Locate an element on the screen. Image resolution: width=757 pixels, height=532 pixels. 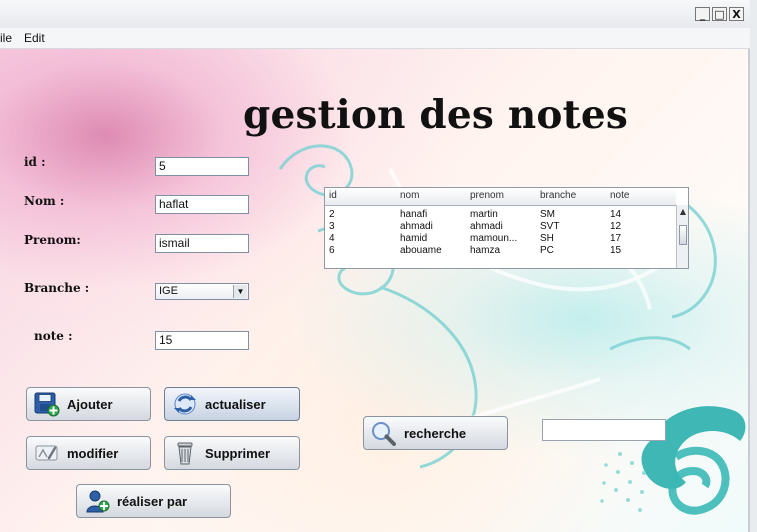
chevron-down-icon: ▼ is located at coordinates (240, 291).